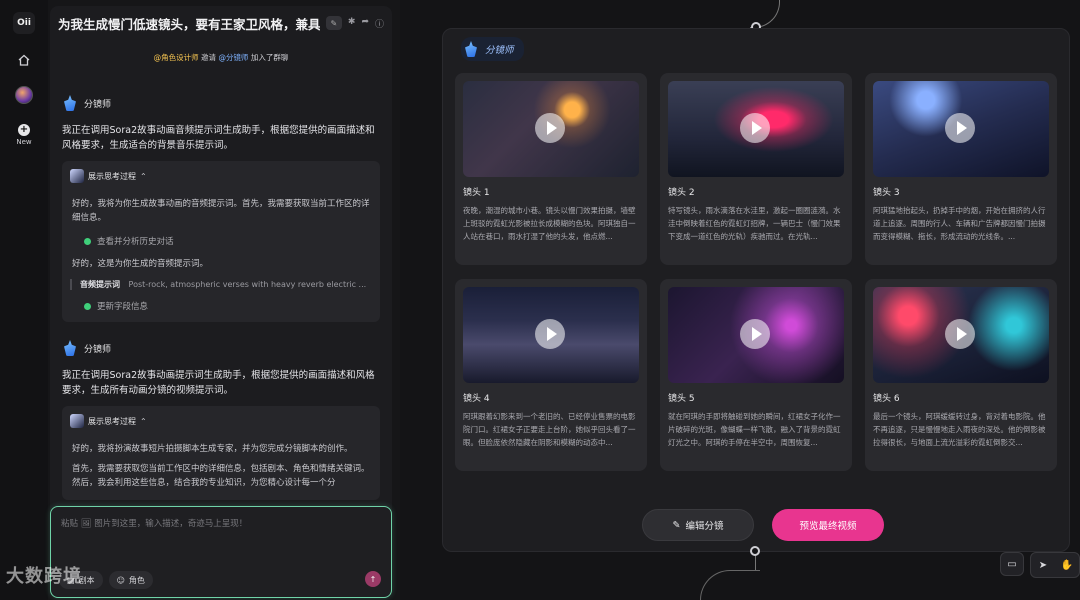 Image resolution: width=1080 pixels, height=600 pixels. I want to click on left-rail: Oii + New, so click(24, 300).